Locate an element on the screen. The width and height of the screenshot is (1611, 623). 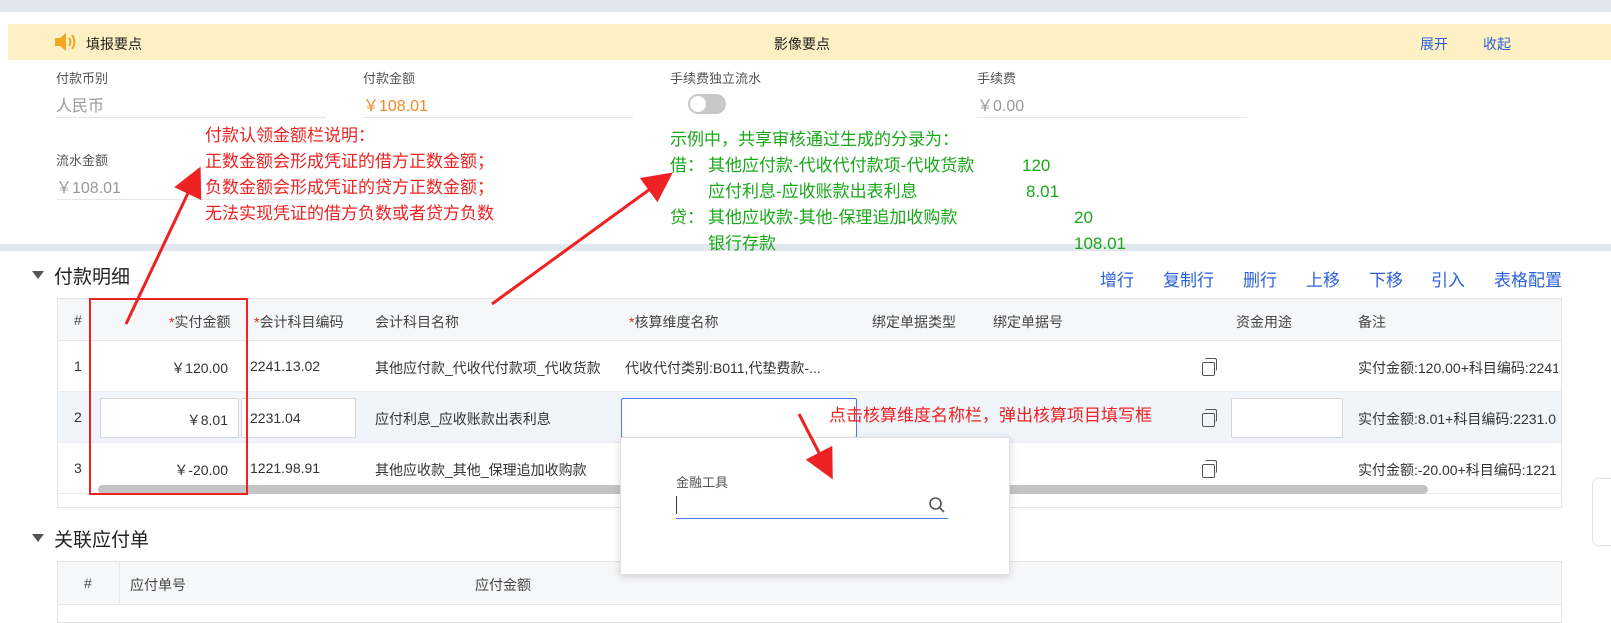
col-account-code: *会计科目编码 is located at coordinates (299, 322).